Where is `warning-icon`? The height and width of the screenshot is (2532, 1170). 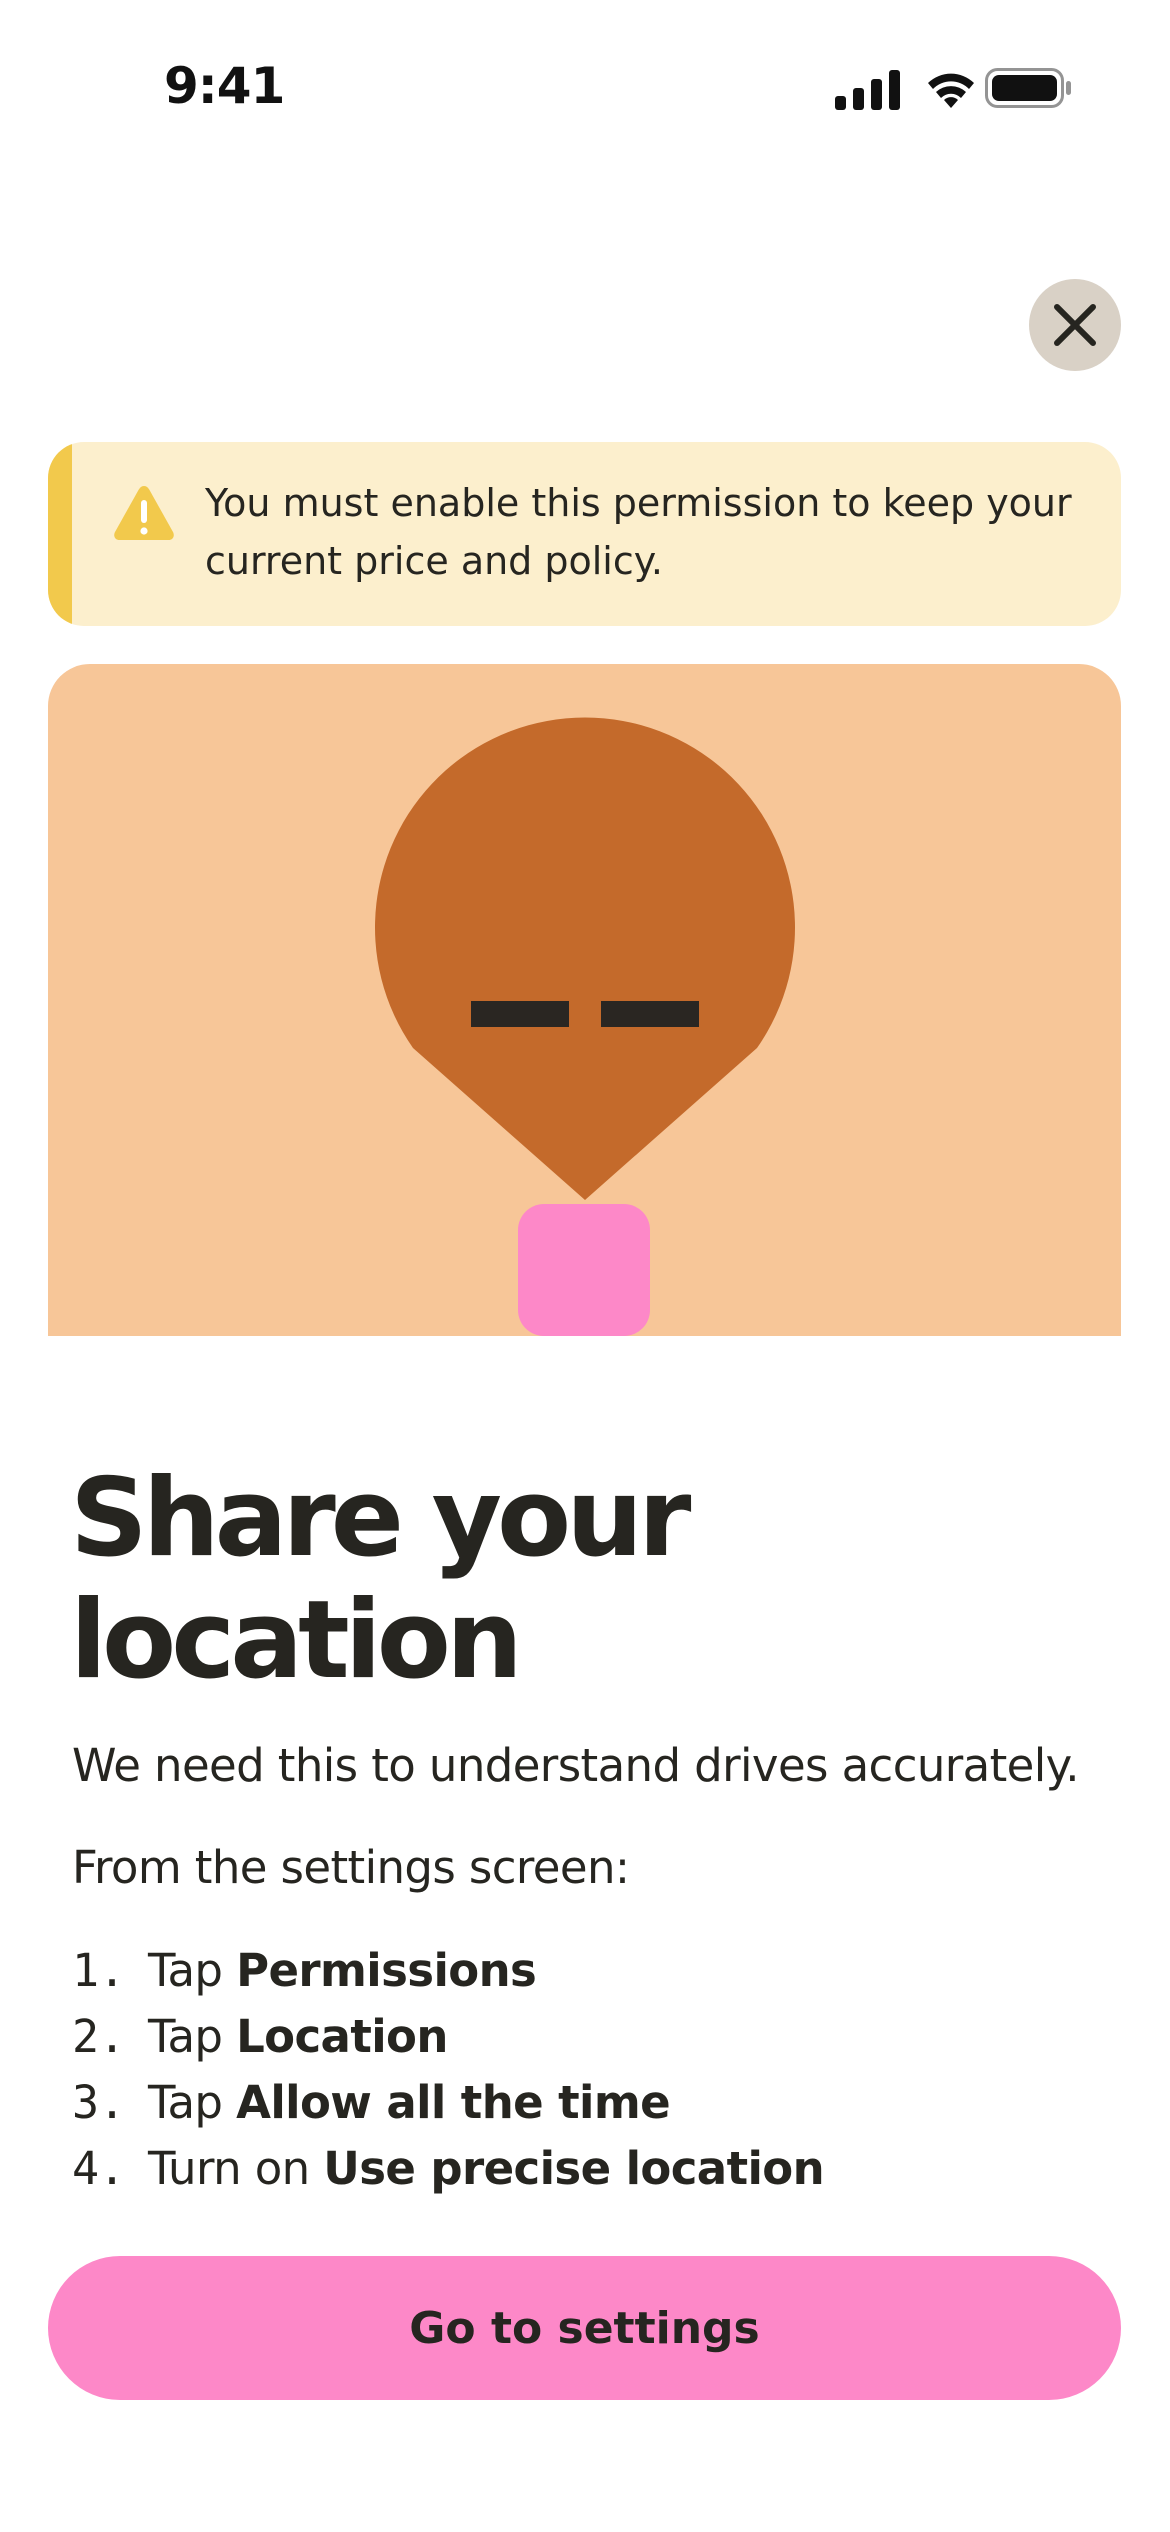
warning-icon is located at coordinates (144, 513).